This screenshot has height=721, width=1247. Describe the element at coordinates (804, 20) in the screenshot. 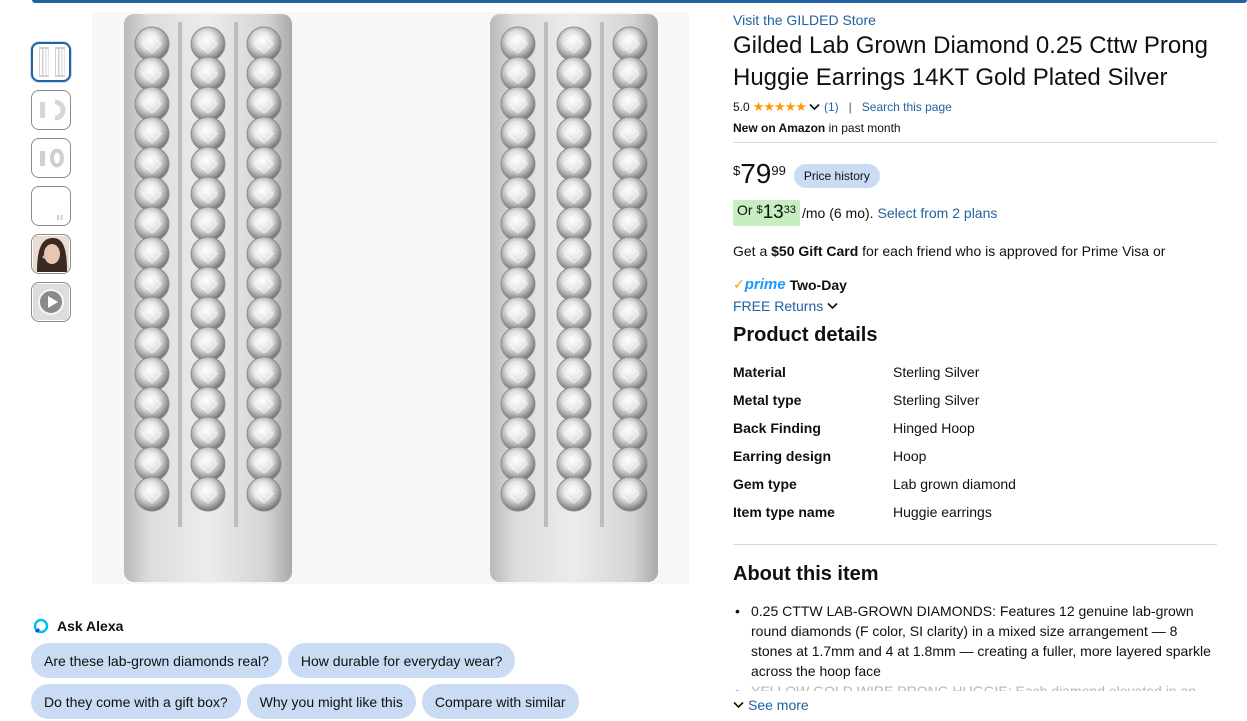

I see `store-link: Visit the GILDED Store` at that location.